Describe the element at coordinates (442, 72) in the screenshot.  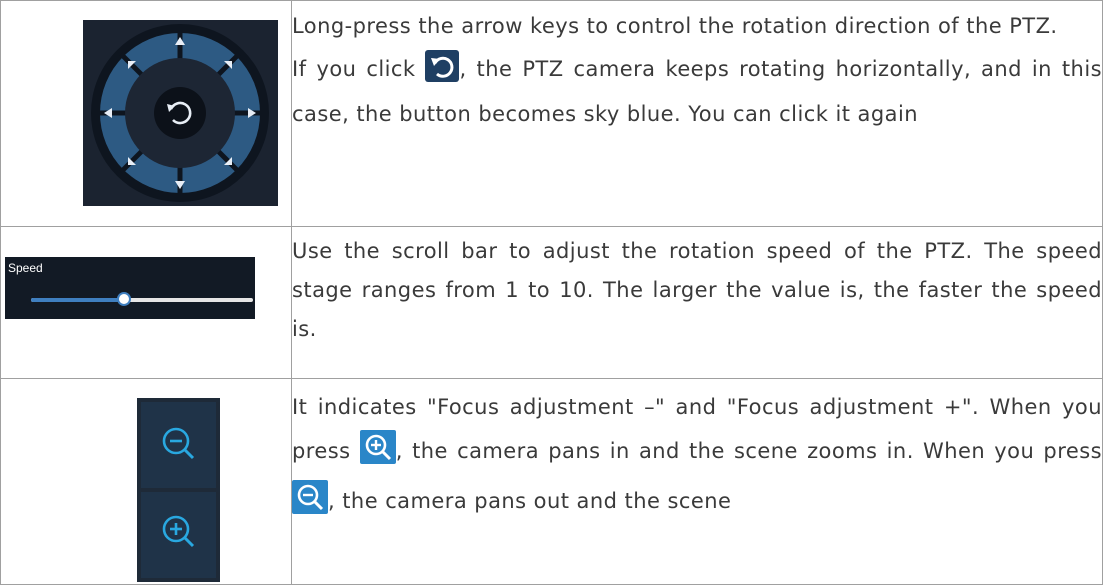
I see `rotate-icon` at that location.